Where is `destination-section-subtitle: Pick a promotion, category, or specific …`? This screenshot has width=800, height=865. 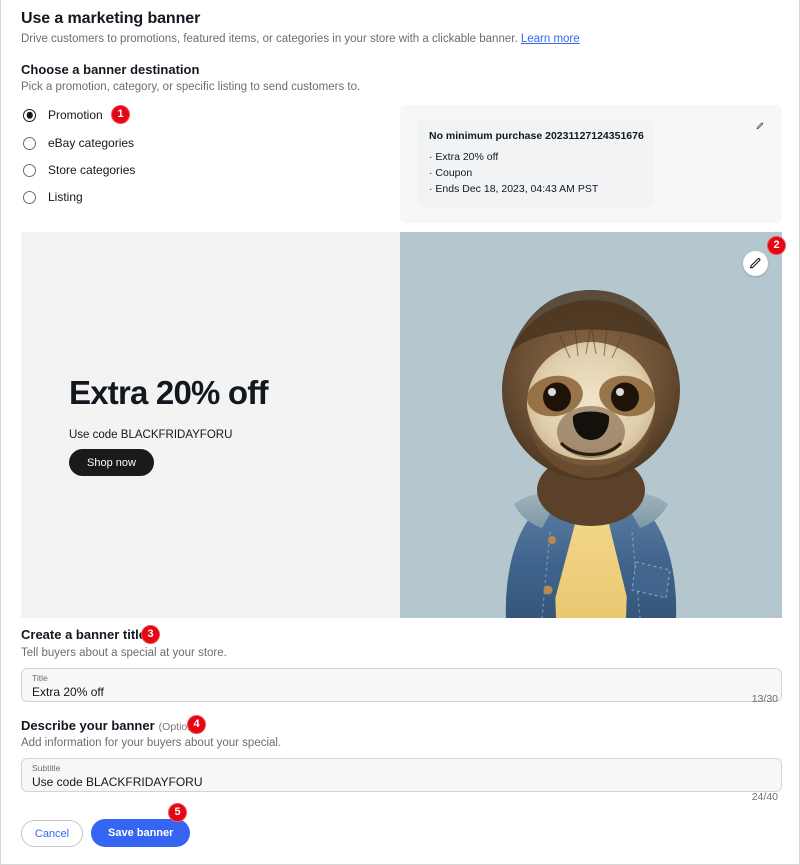
destination-section-subtitle: Pick a promotion, category, or specific … is located at coordinates (191, 87).